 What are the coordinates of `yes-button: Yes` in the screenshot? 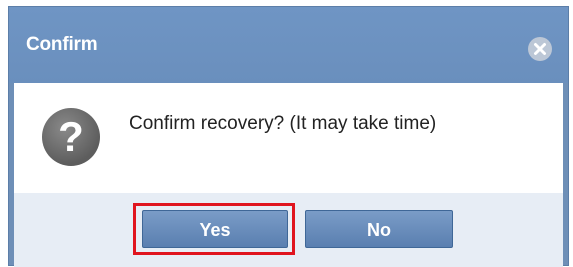 It's located at (215, 229).